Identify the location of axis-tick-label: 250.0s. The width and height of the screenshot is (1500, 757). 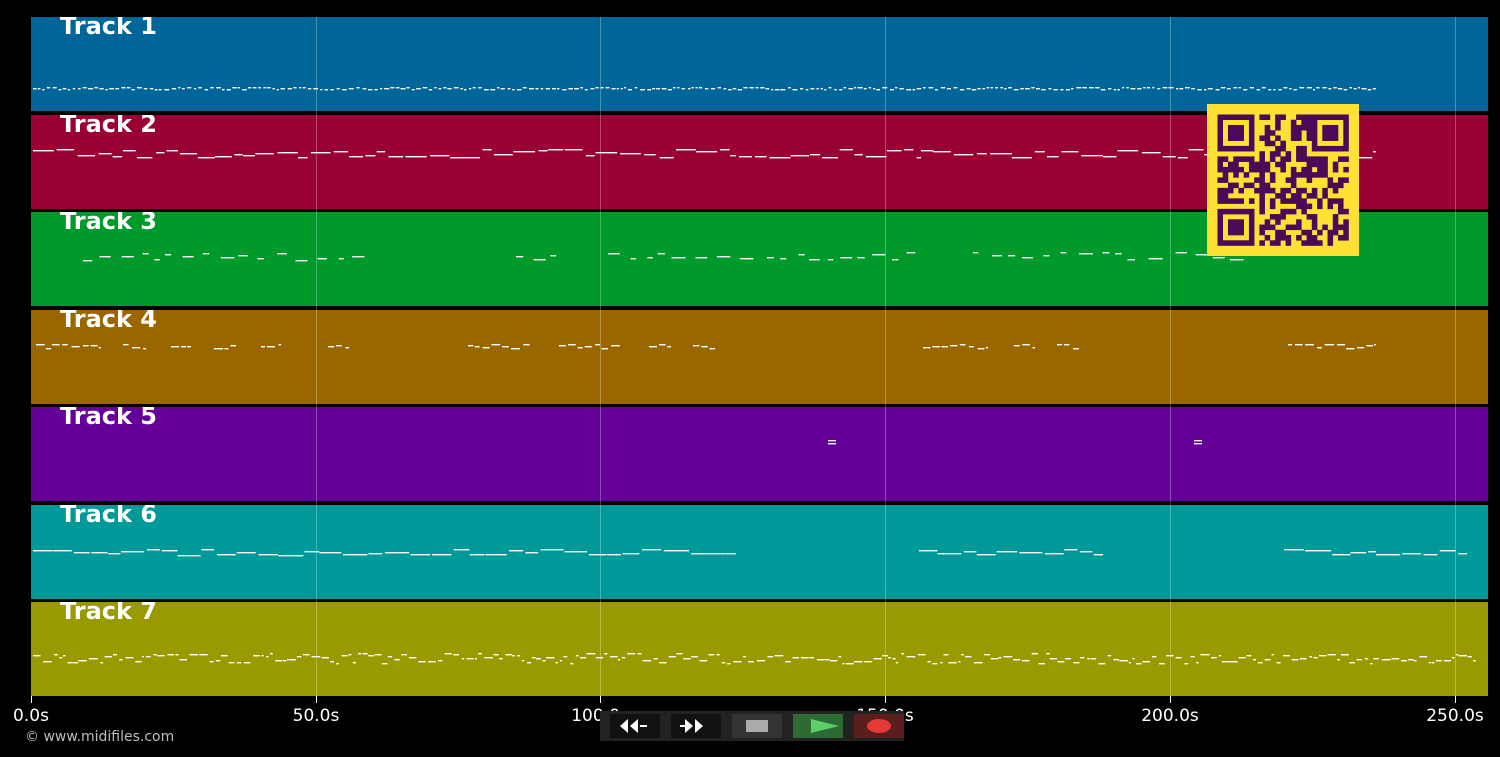
(1455, 716).